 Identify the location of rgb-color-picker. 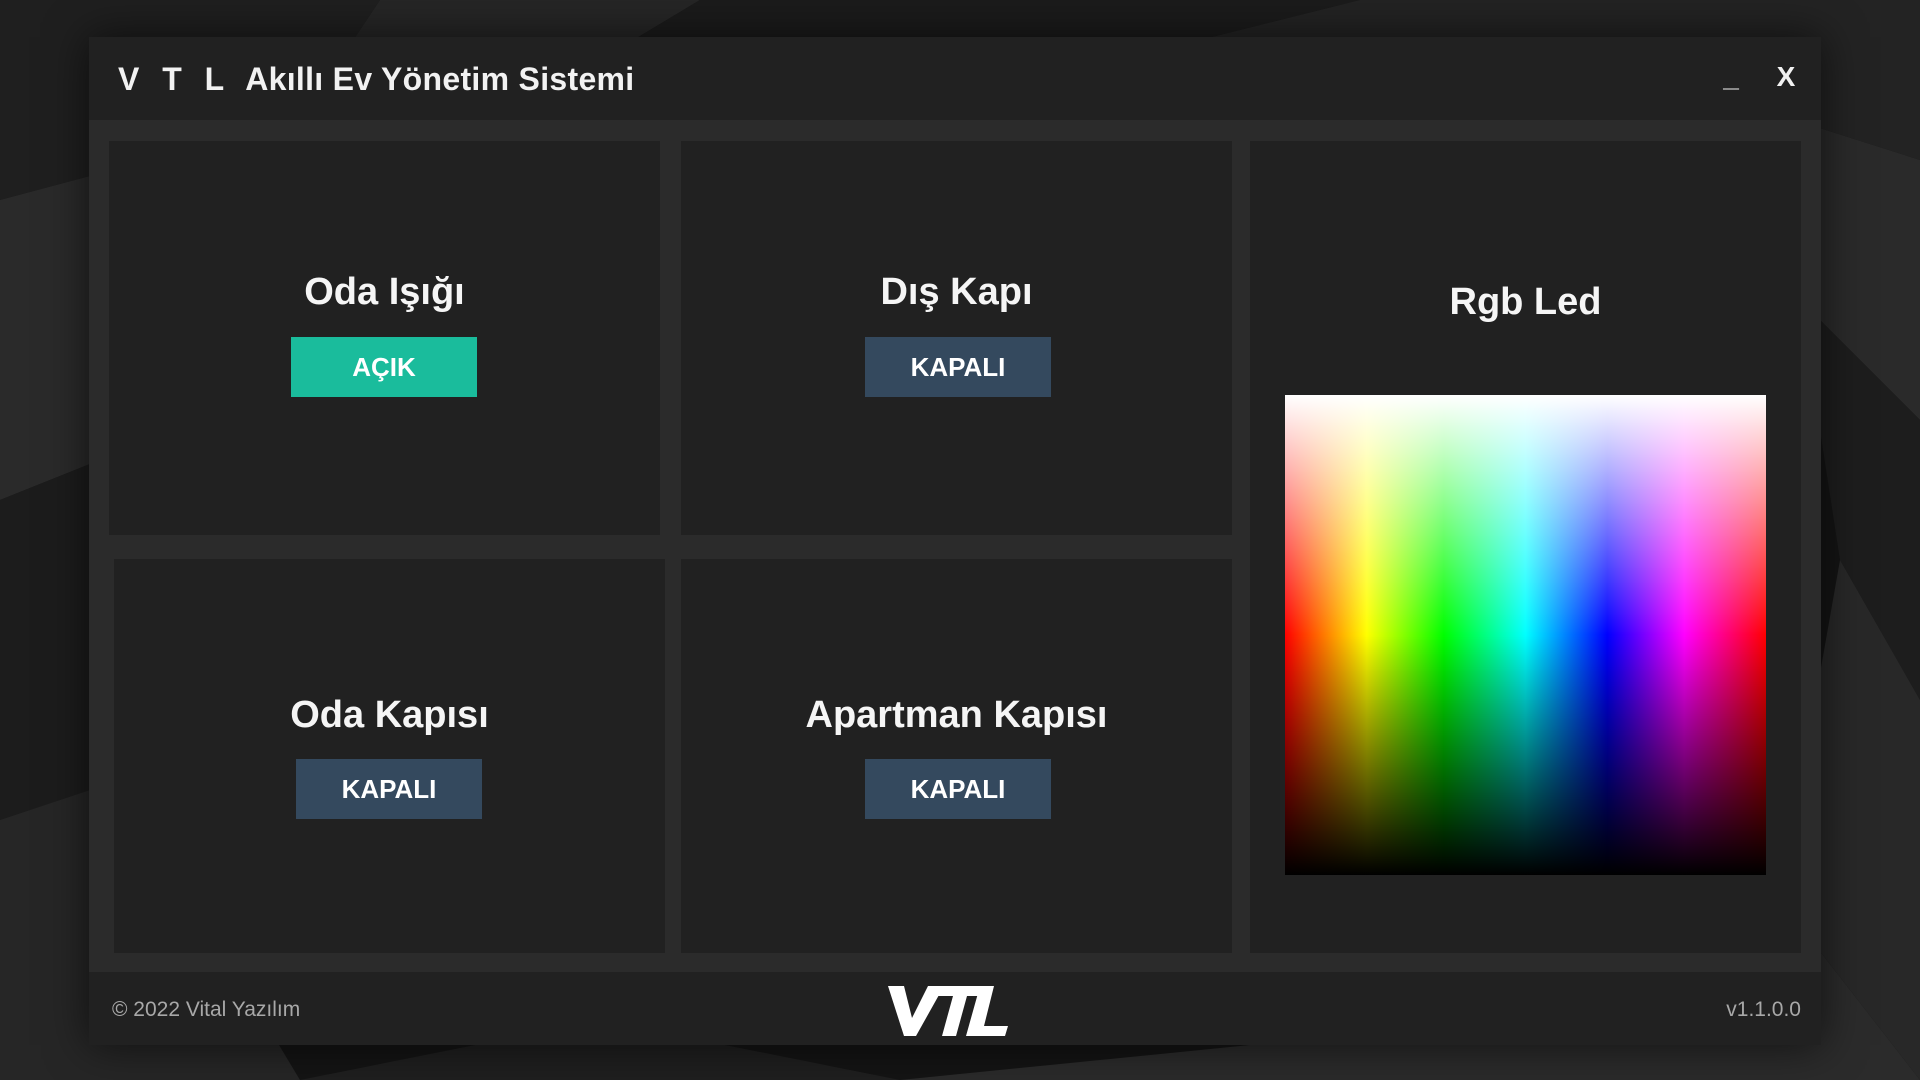
(1525, 635).